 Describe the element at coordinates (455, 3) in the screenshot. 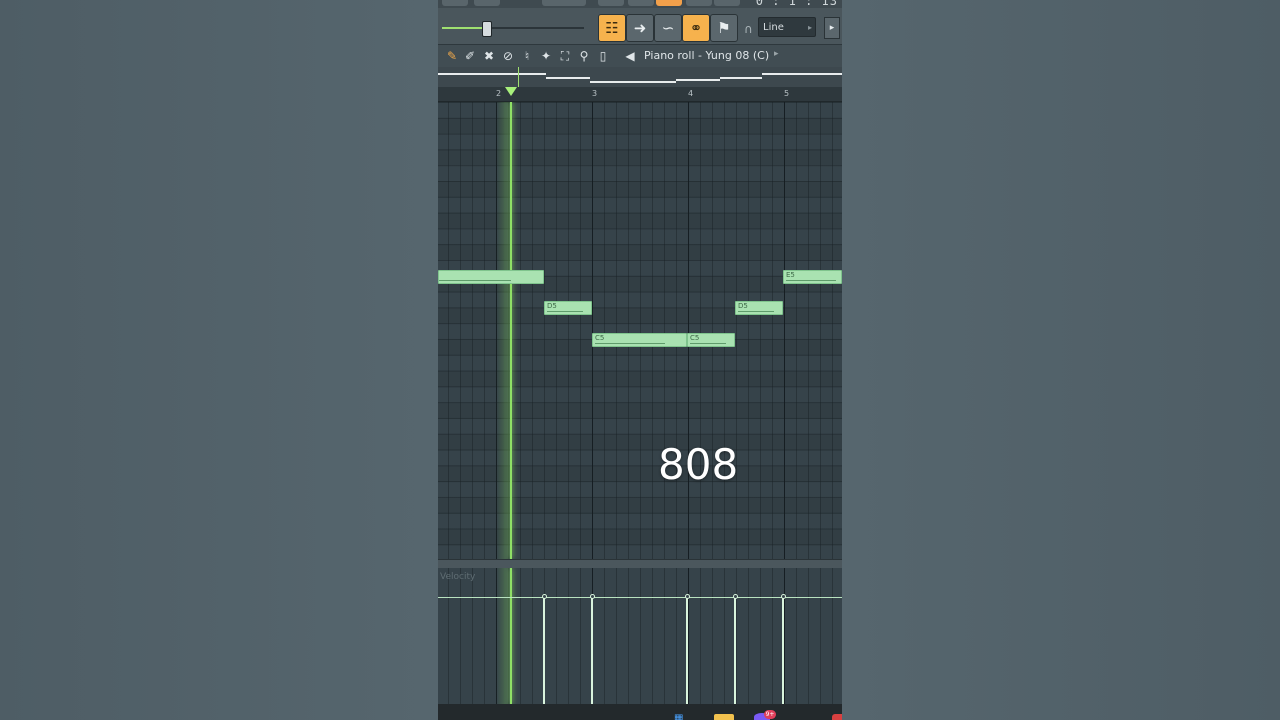

I see `pattern-button` at that location.